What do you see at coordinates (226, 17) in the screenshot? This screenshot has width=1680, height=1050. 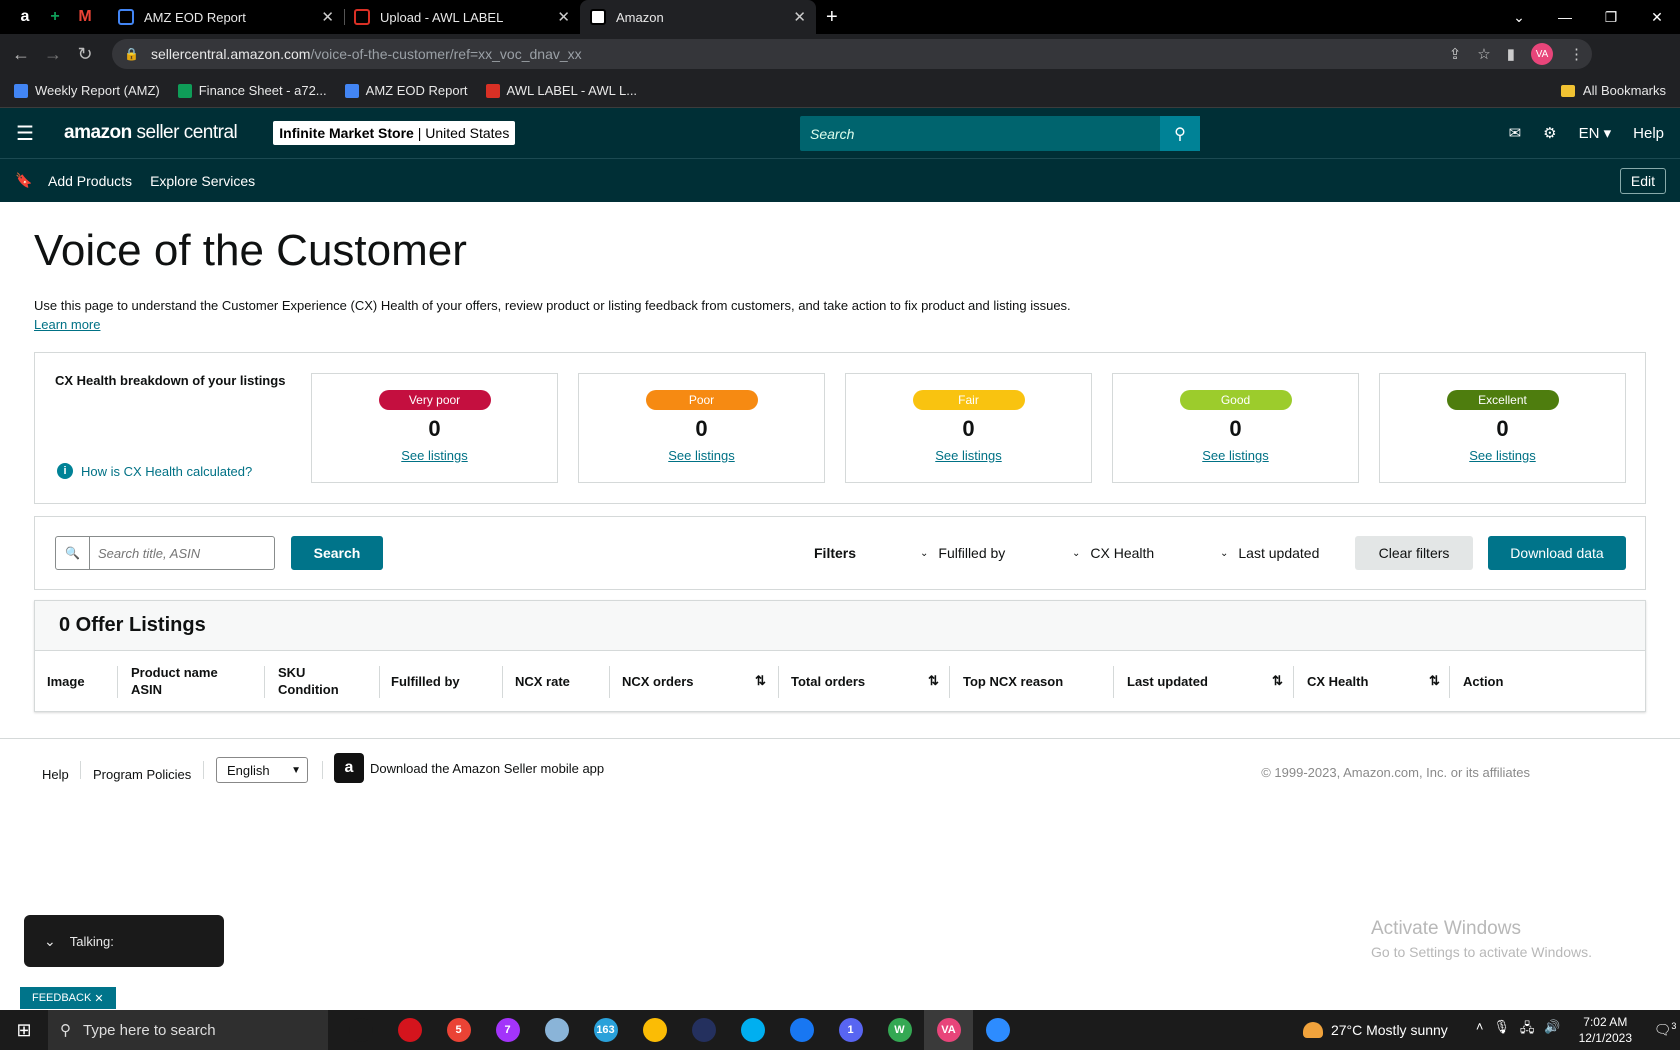 I see `browser-tab: AMZ EOD Report ✕` at bounding box center [226, 17].